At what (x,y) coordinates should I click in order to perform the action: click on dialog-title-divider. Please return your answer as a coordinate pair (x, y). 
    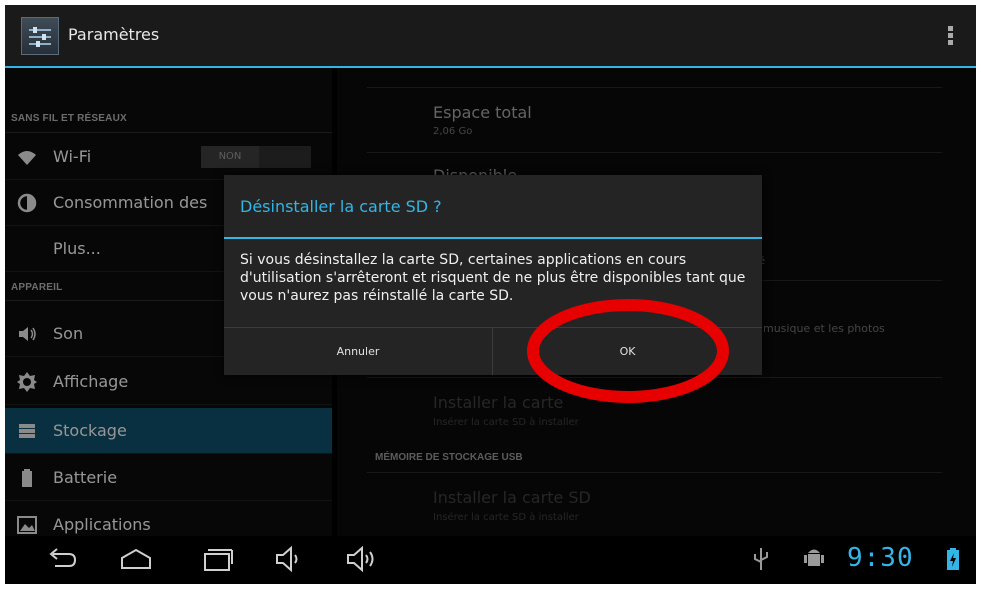
    Looking at the image, I should click on (493, 238).